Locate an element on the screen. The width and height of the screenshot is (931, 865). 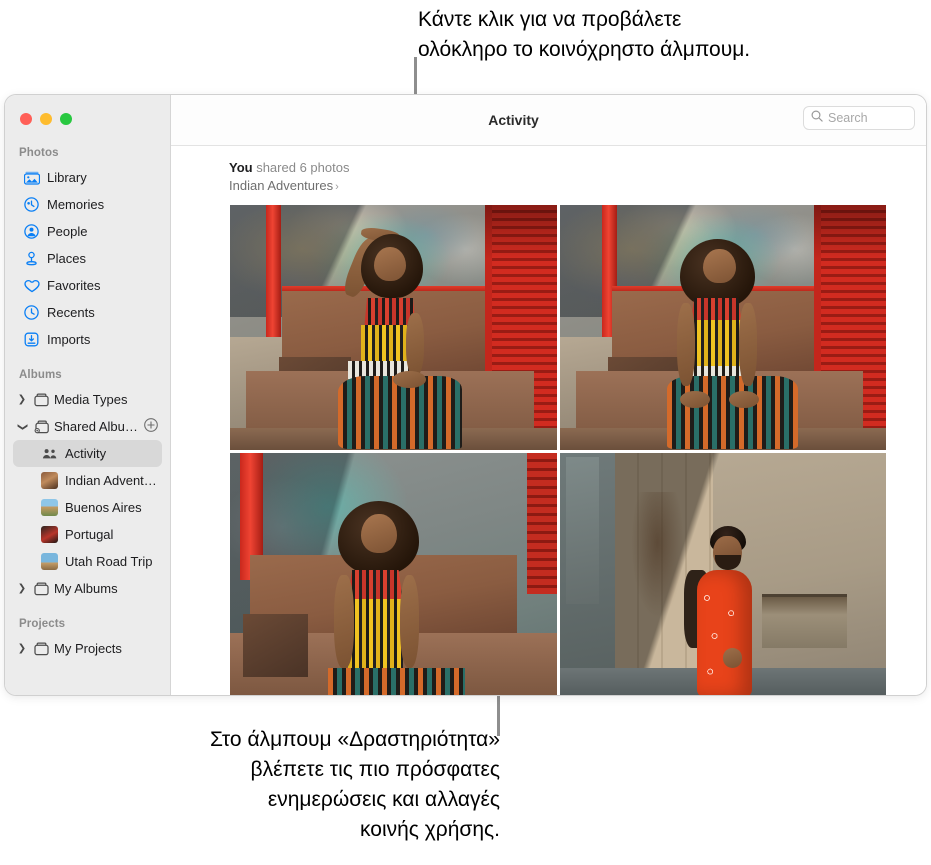
sidebar-item-library: Library is located at coordinates (87, 177).